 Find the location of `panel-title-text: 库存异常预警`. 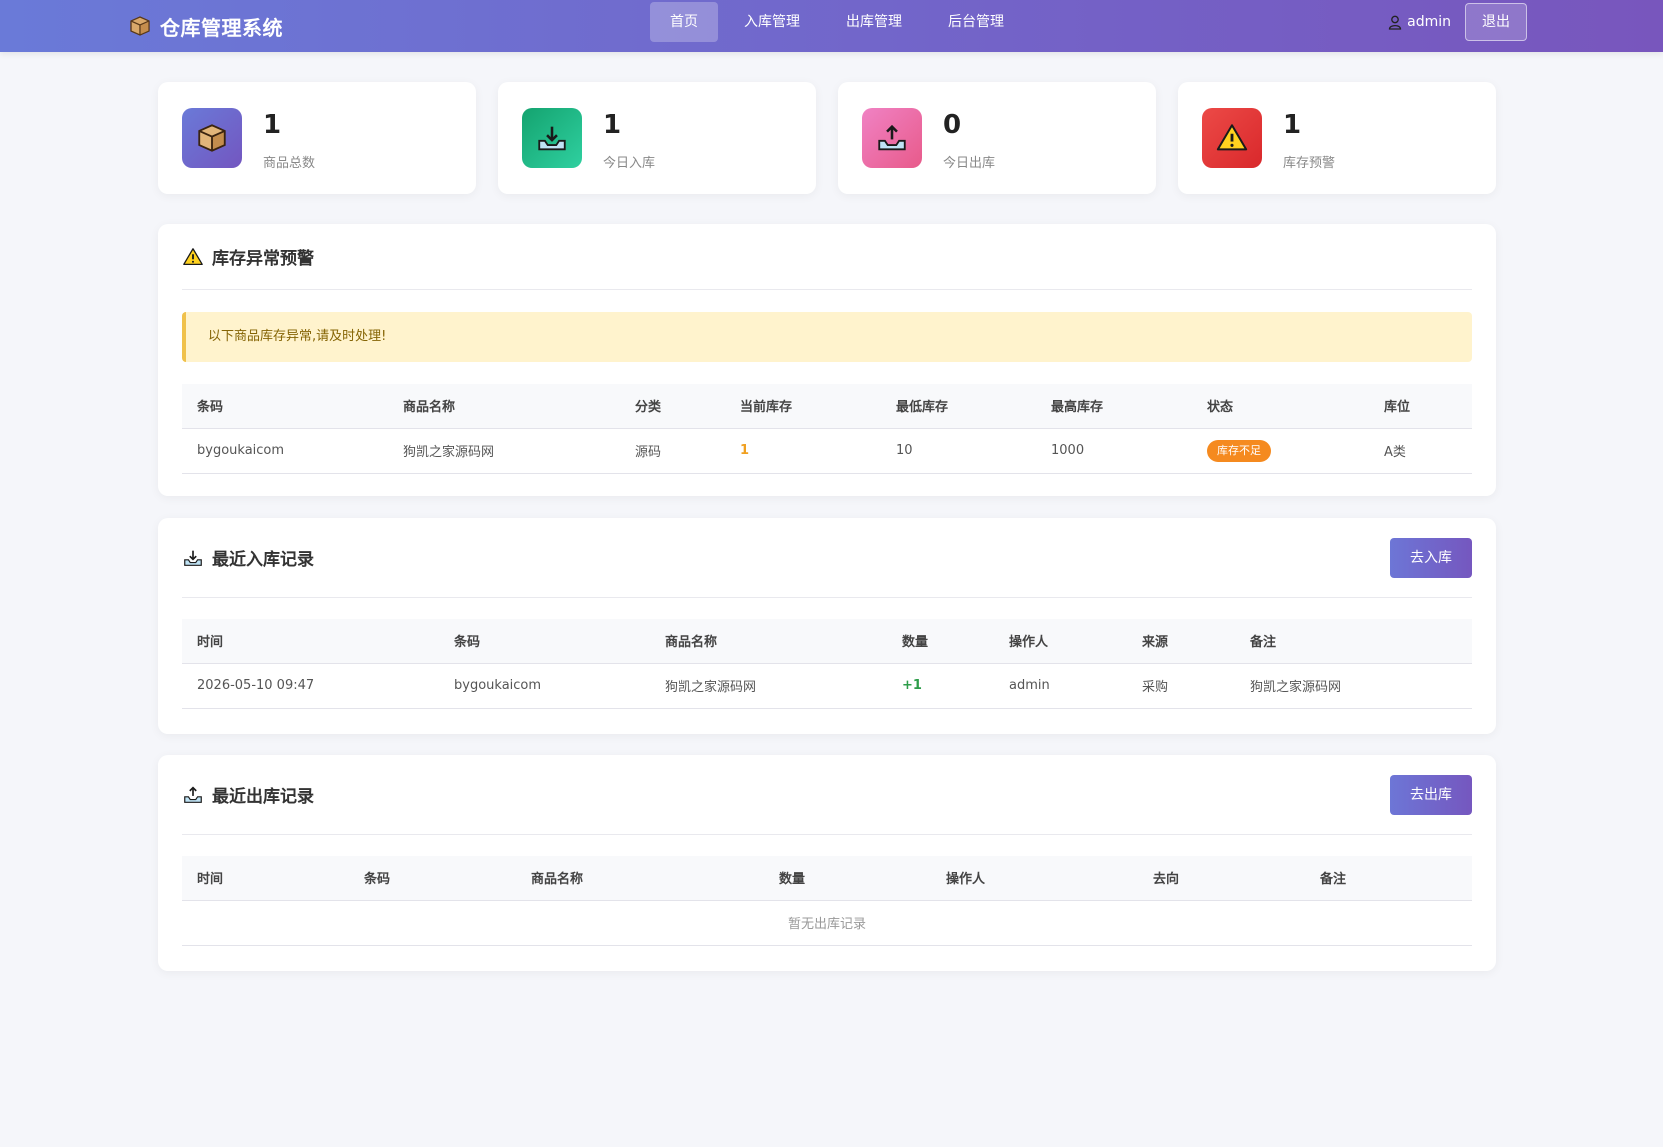

panel-title-text: 库存异常预警 is located at coordinates (263, 259).